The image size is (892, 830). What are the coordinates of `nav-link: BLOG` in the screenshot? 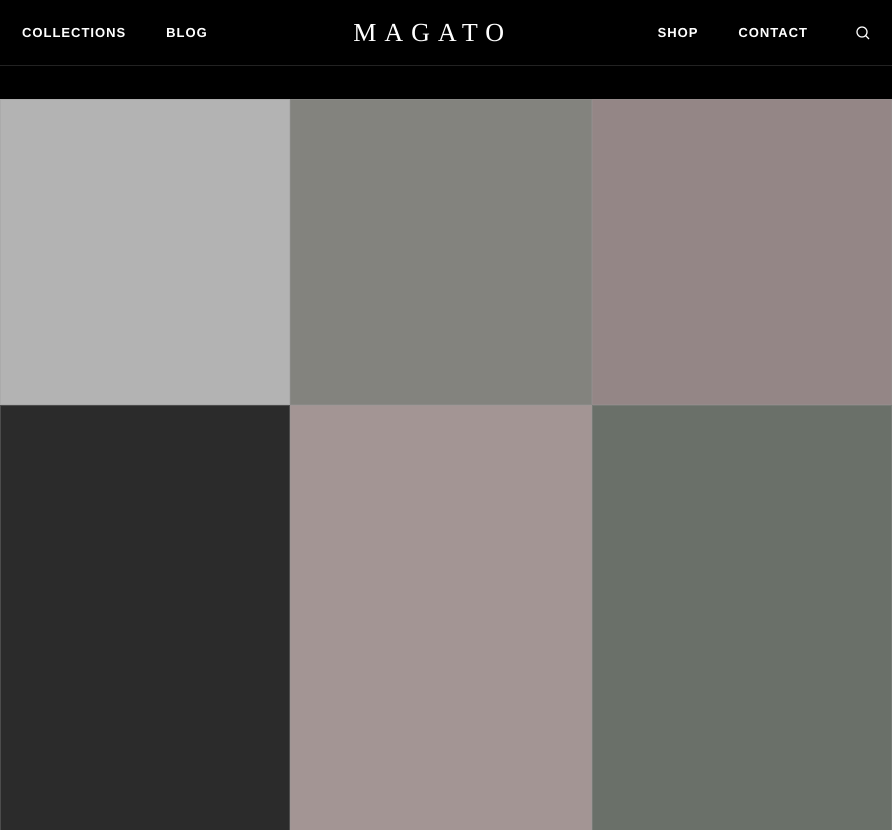 It's located at (187, 32).